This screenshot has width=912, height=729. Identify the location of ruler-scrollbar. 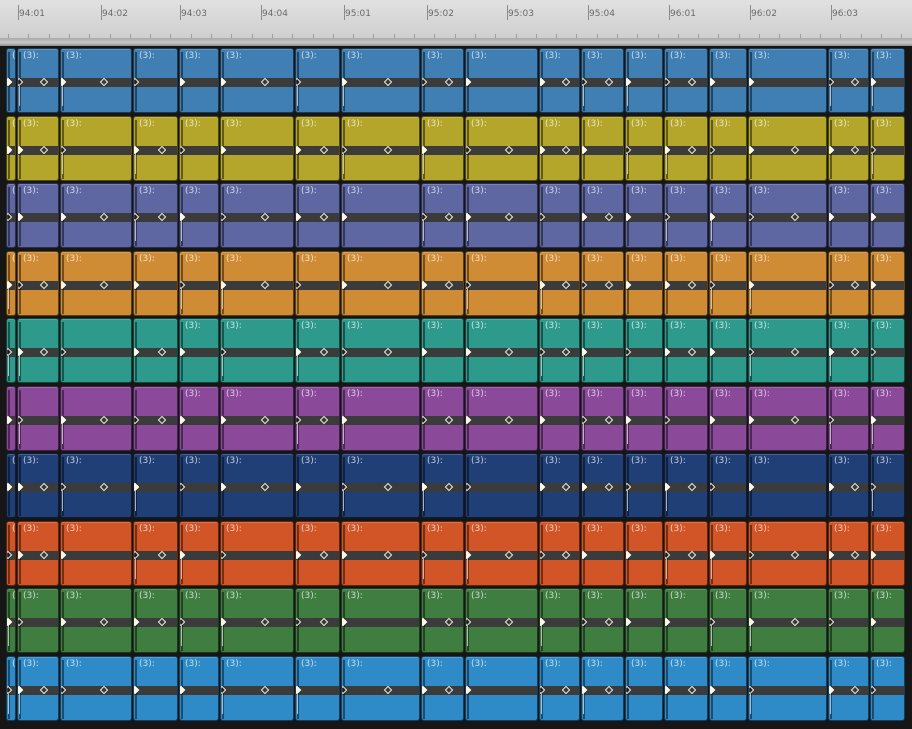
(456, 42).